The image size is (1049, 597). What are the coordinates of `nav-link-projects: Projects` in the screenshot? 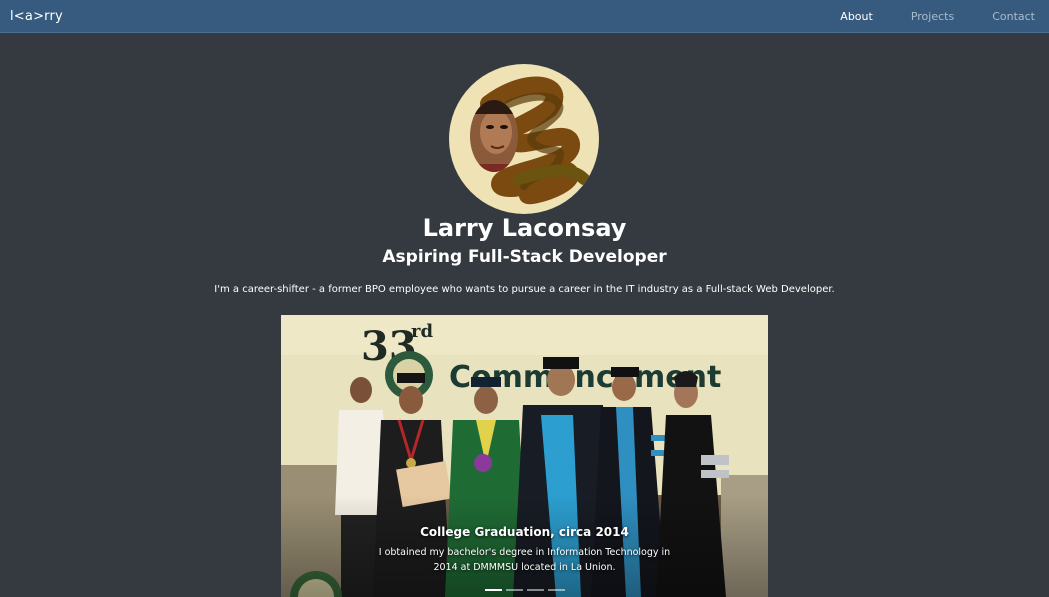 It's located at (932, 16).